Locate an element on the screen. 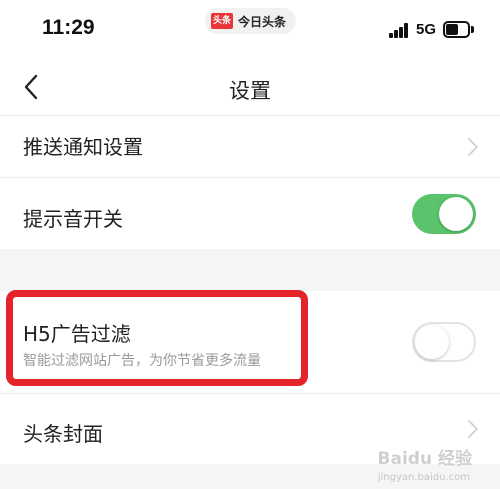  settings-row-label: 头条封面 is located at coordinates (63, 434).